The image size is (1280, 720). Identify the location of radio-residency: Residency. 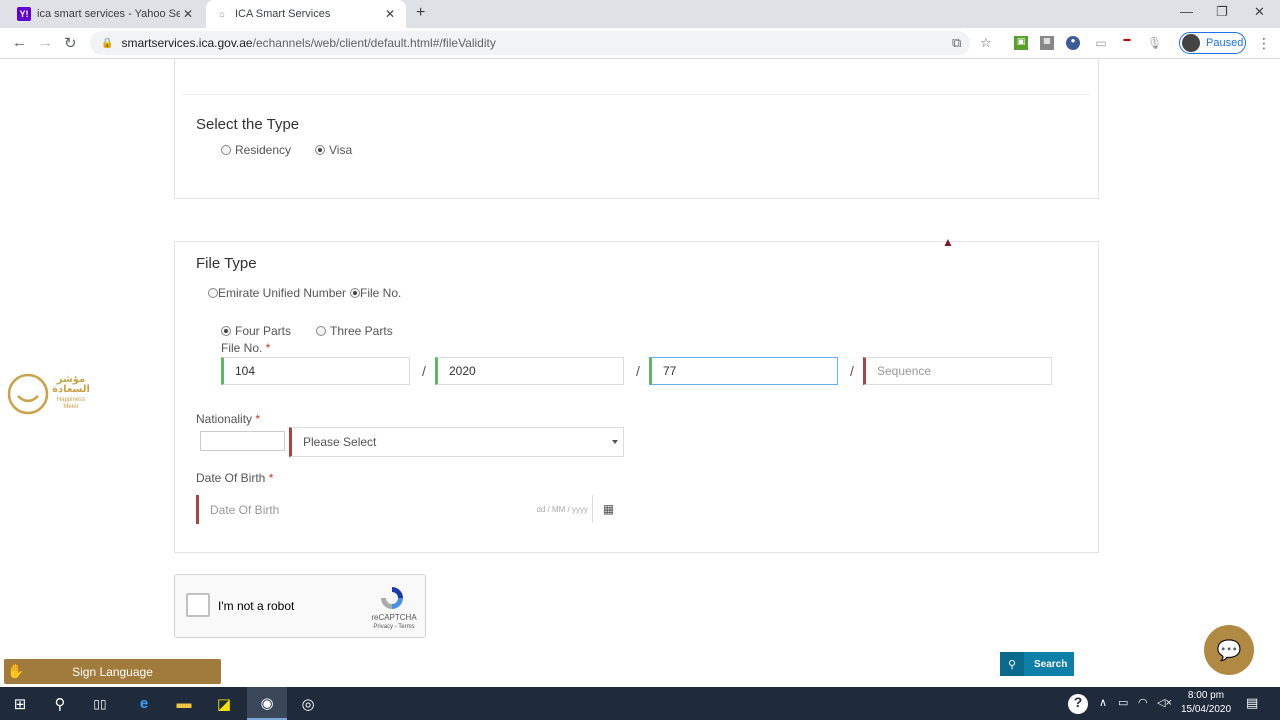
(256, 150).